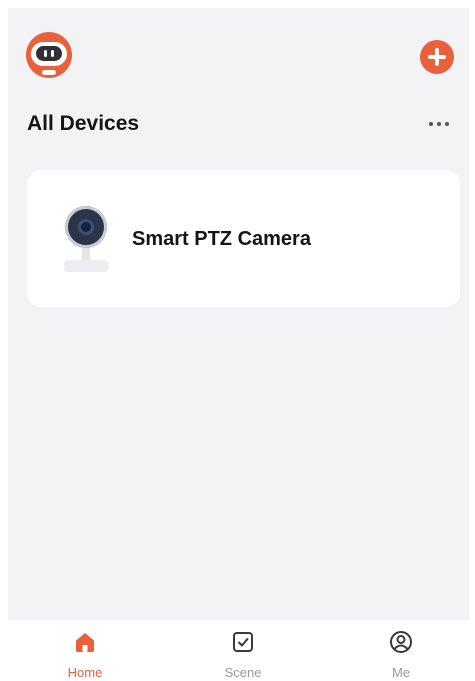 The image size is (475, 681). I want to click on device-name: Smart PTZ Camera, so click(221, 239).